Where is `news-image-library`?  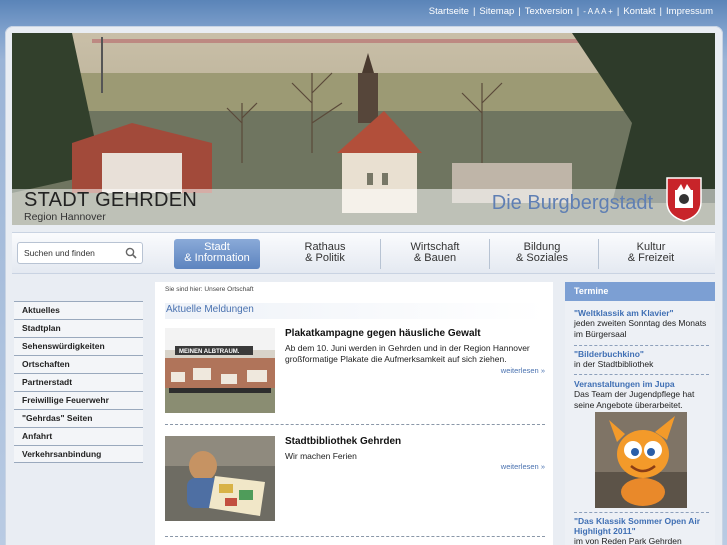
news-image-library is located at coordinates (220, 478).